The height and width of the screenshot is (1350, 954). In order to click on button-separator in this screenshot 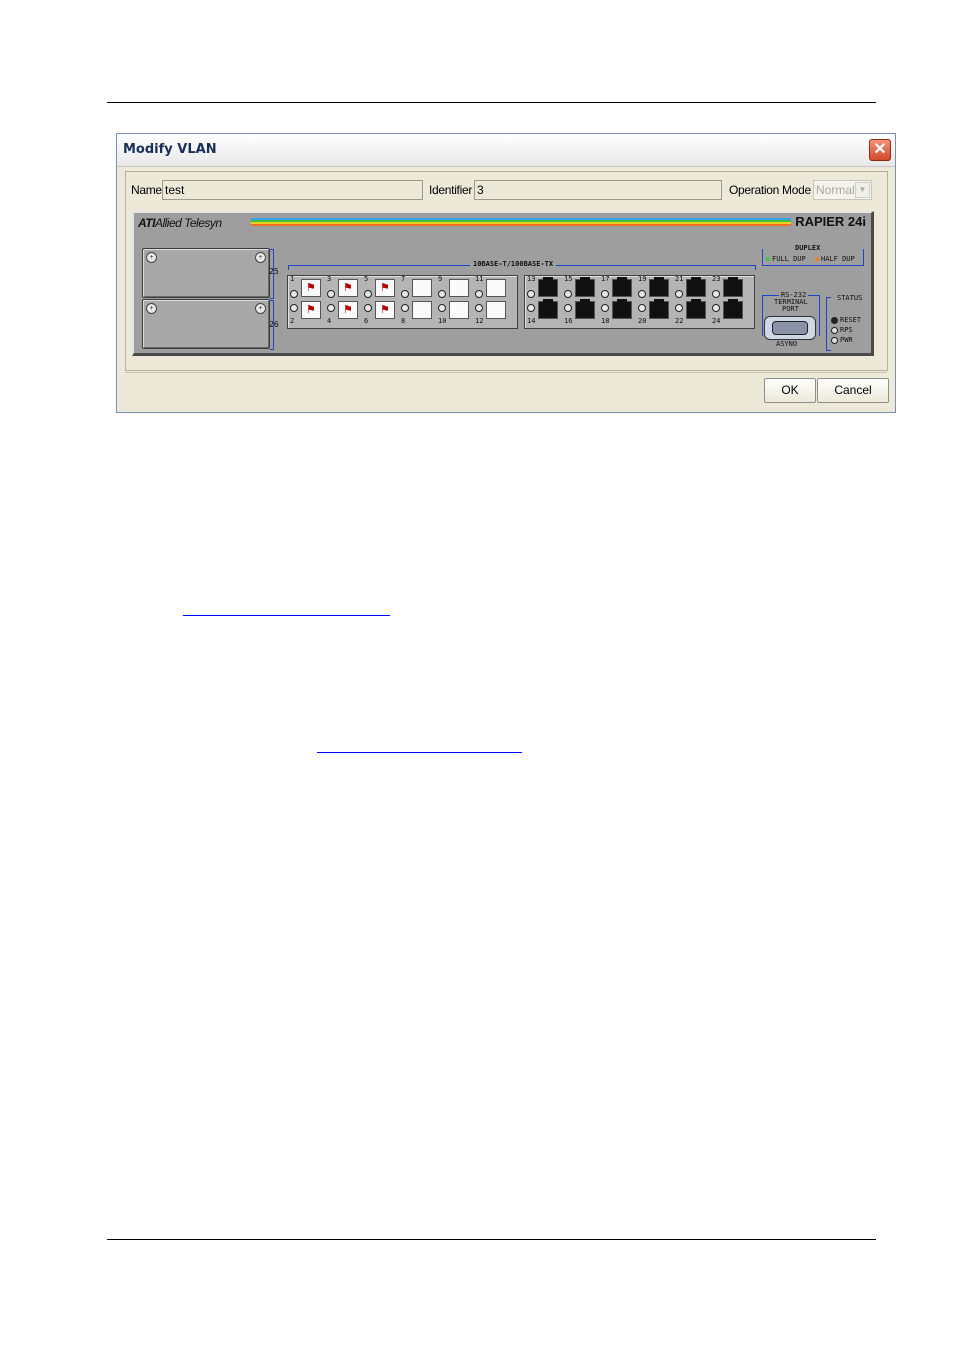, I will do `click(506, 372)`.